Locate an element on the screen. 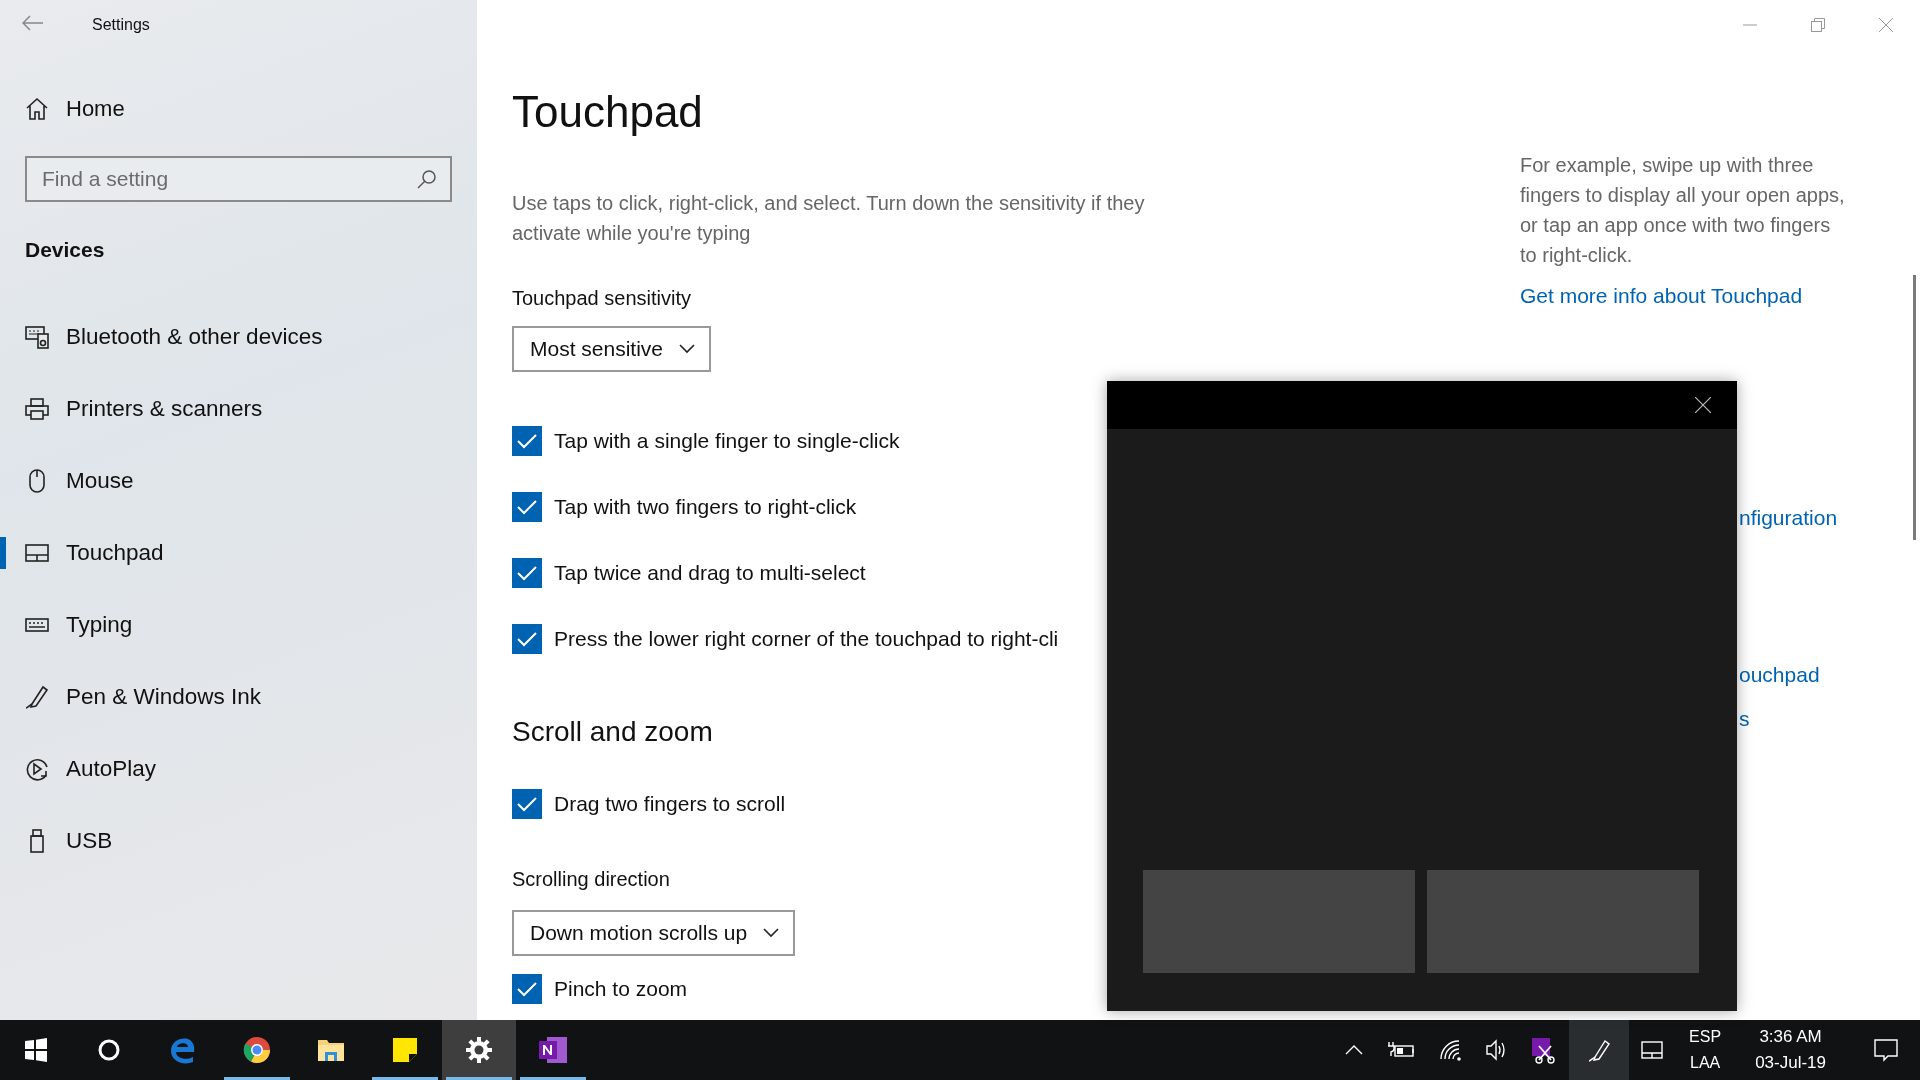  sidebar-item: Bluetooth & other devices is located at coordinates (238, 336).